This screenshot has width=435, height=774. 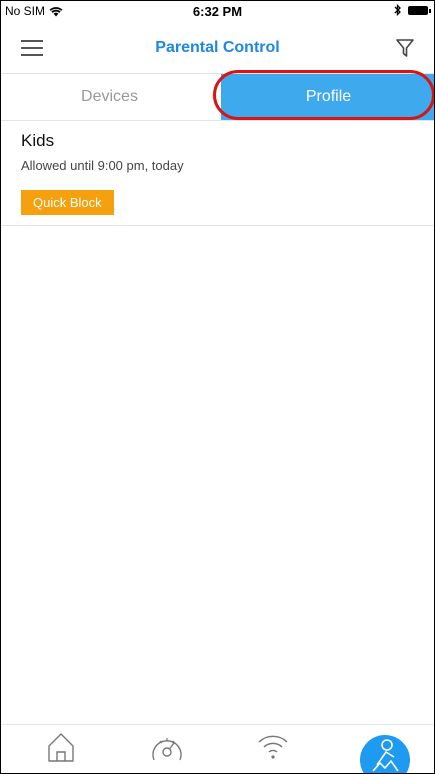 What do you see at coordinates (67, 202) in the screenshot?
I see `quick-block-button: Quick Block` at bounding box center [67, 202].